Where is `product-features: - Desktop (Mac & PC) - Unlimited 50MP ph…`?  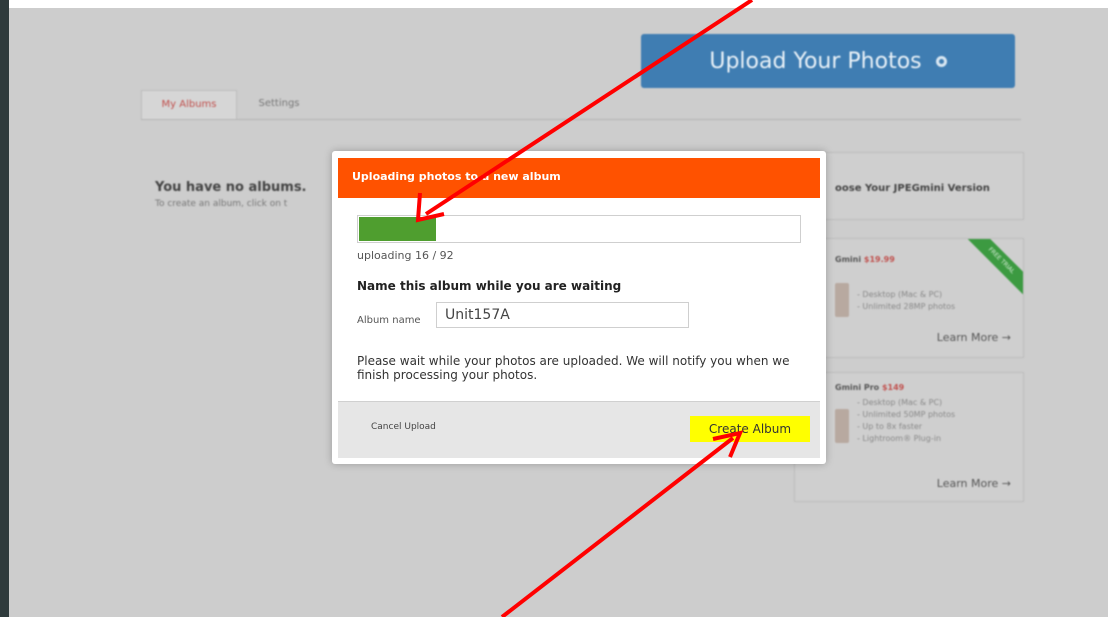
product-features: - Desktop (Mac & PC) - Unlimited 50MP ph… is located at coordinates (906, 421).